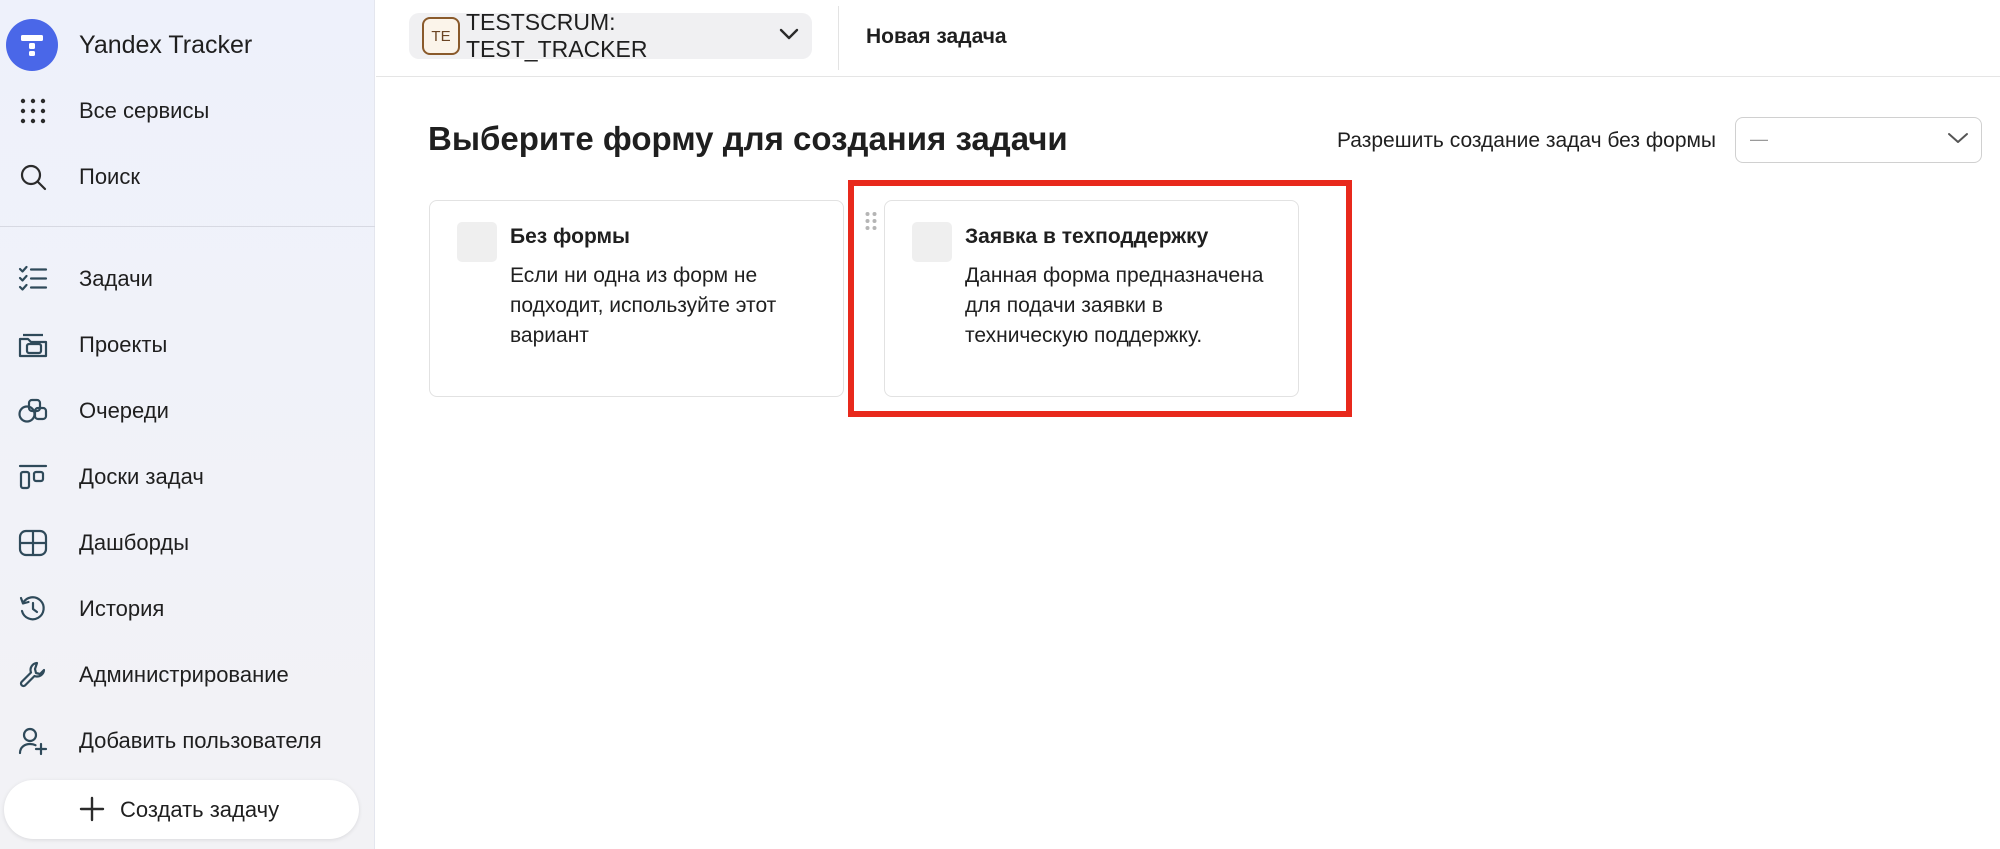  What do you see at coordinates (1858, 140) in the screenshot?
I see `allow-without-form-select: —` at bounding box center [1858, 140].